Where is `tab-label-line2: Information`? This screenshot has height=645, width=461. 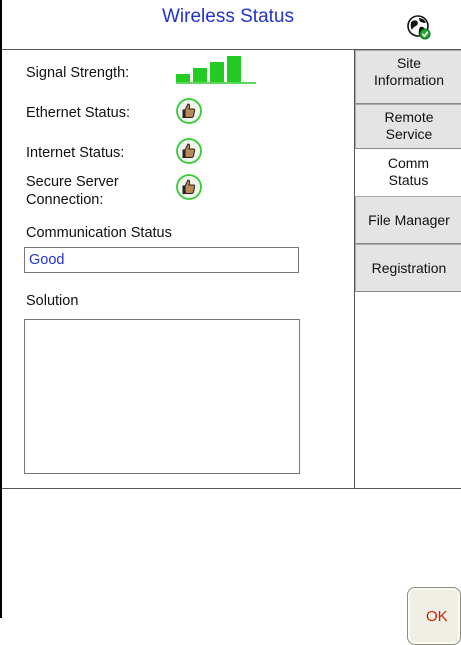
tab-label-line2: Information is located at coordinates (409, 80).